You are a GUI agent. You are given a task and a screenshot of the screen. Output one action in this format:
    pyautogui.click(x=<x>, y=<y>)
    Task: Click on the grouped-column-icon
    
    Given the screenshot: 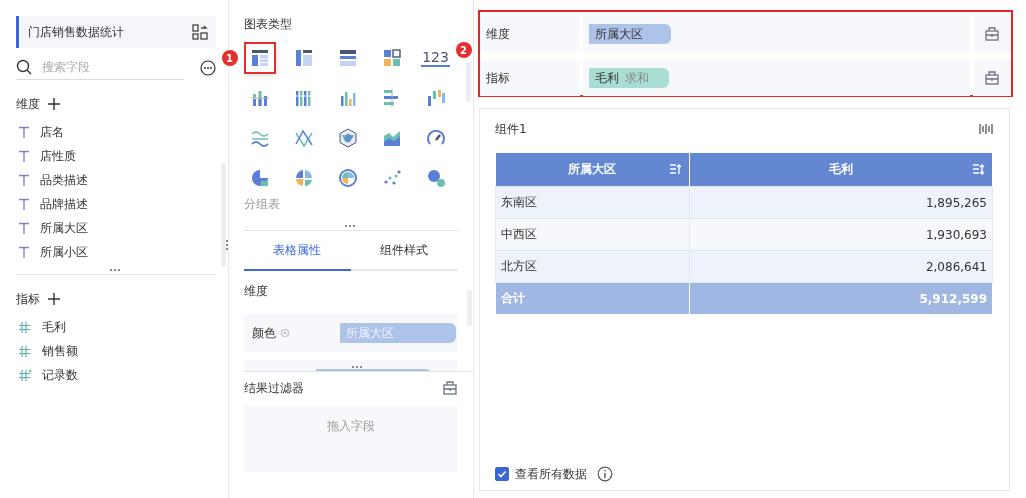 What is the action you would take?
    pyautogui.click(x=303, y=98)
    